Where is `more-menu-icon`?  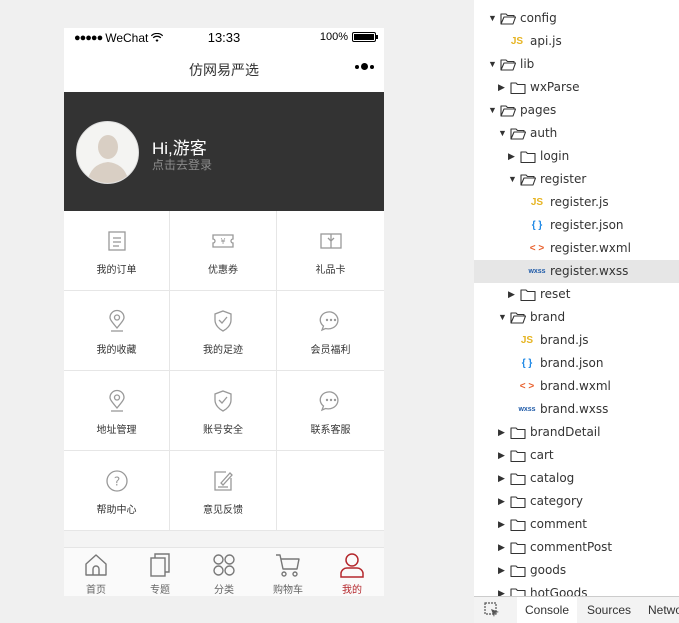 more-menu-icon is located at coordinates (364, 66).